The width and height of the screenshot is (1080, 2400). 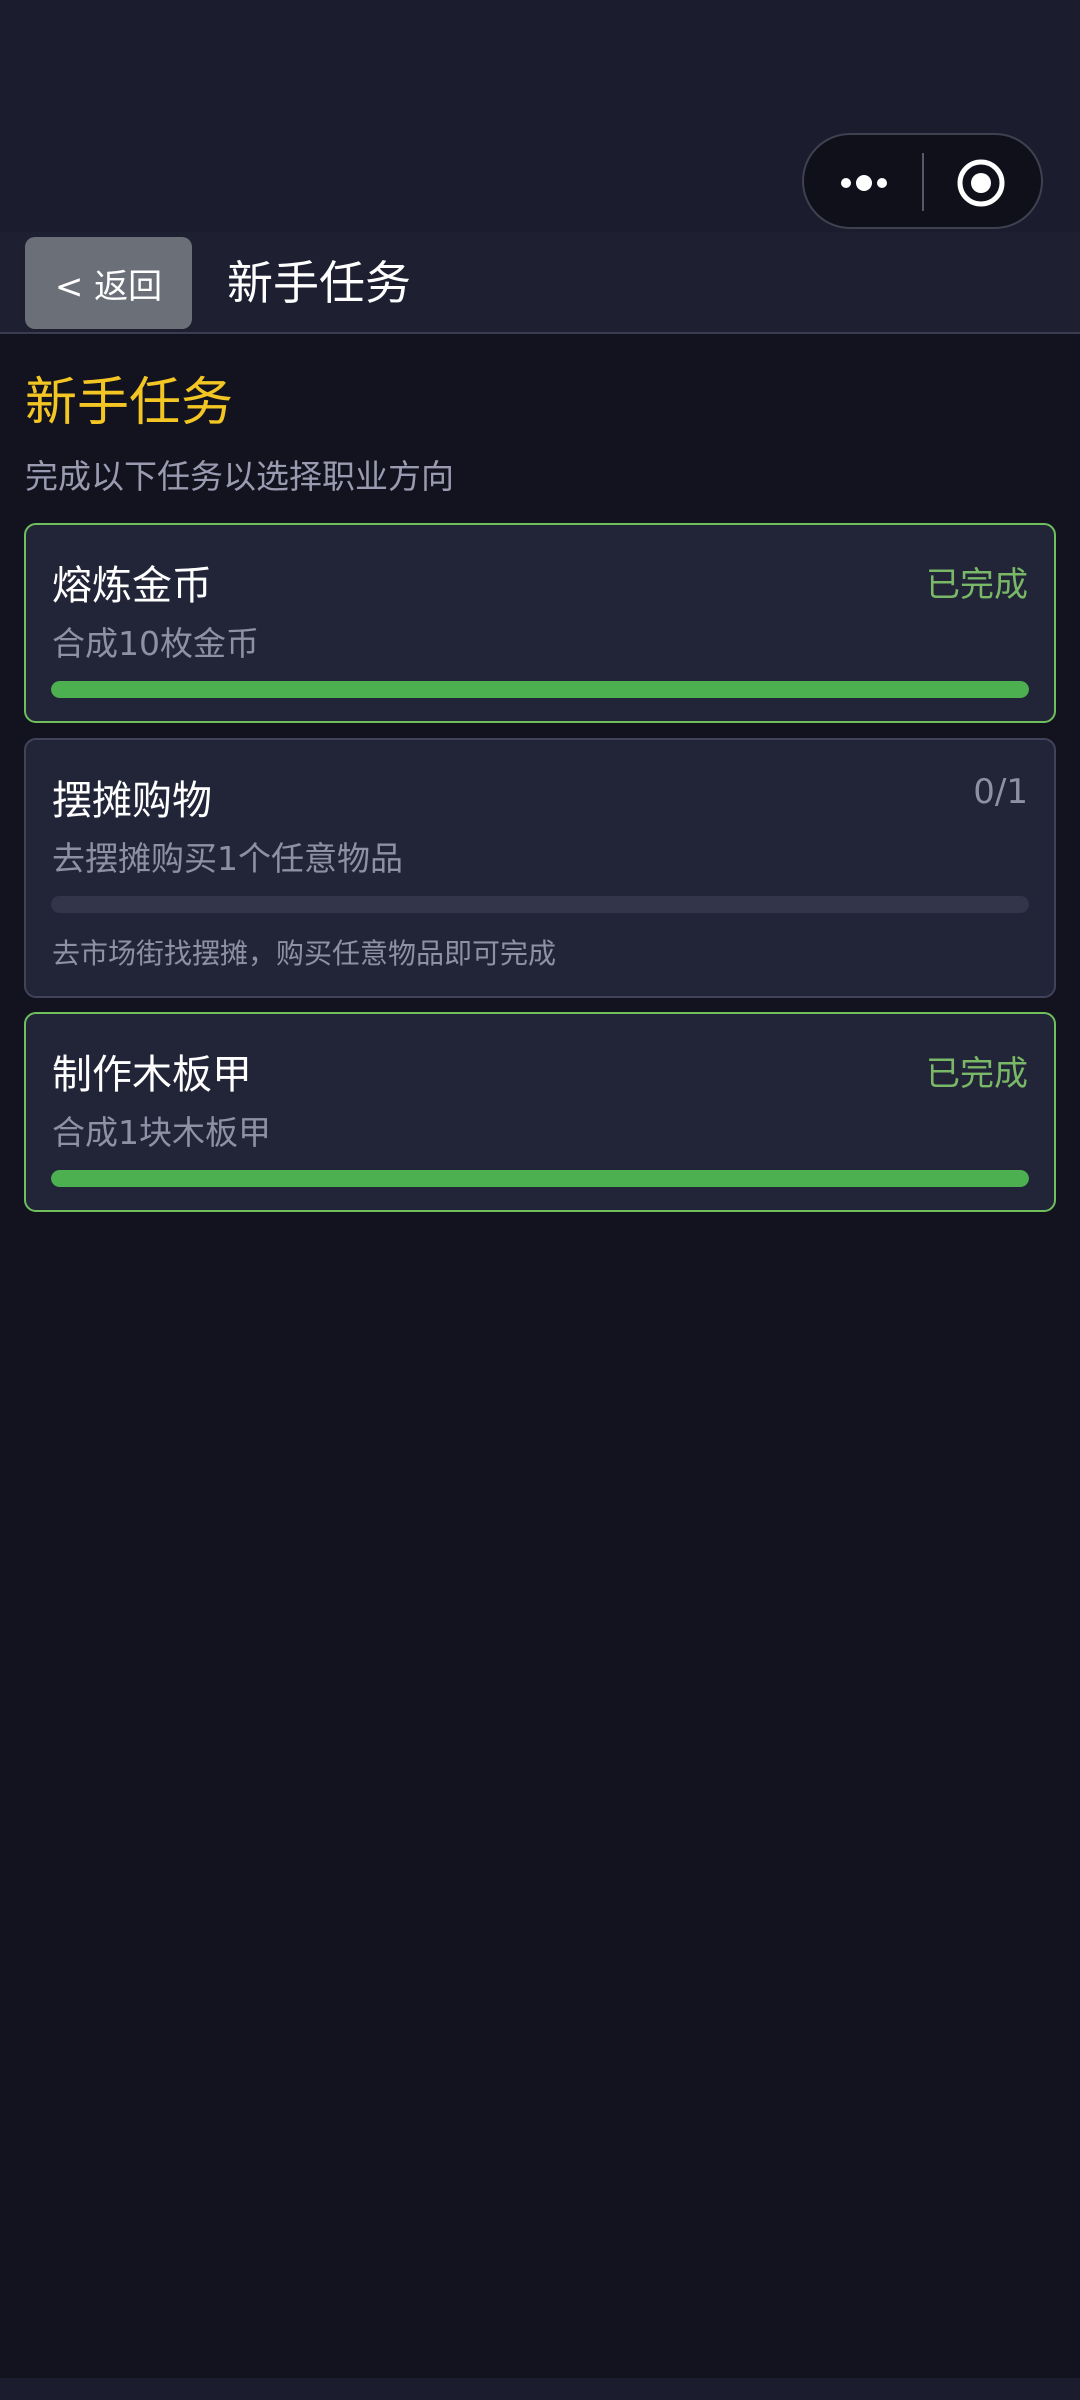 What do you see at coordinates (304, 953) in the screenshot?
I see `task-hint: 去市场街找摆摊，购买任意物品即可完成` at bounding box center [304, 953].